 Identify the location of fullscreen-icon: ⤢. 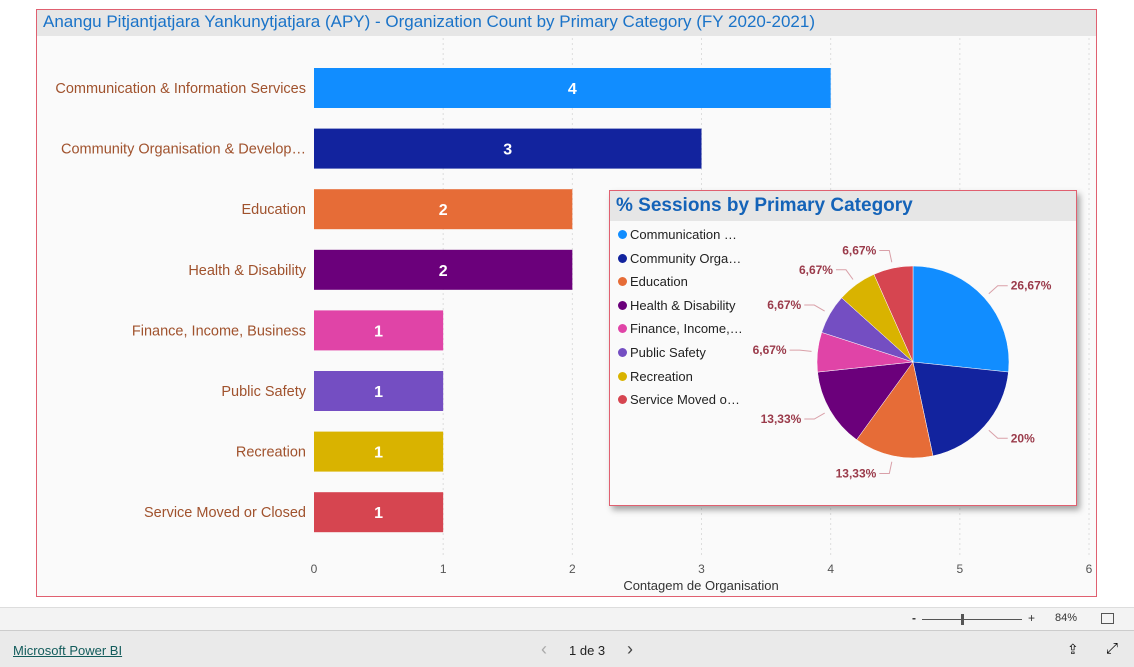
(1112, 648).